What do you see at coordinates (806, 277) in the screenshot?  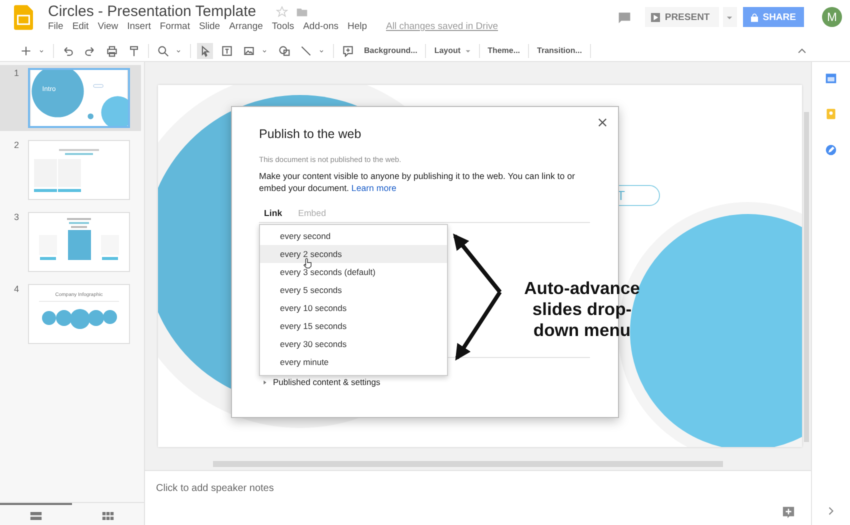 I see `vertical-scrollbar` at bounding box center [806, 277].